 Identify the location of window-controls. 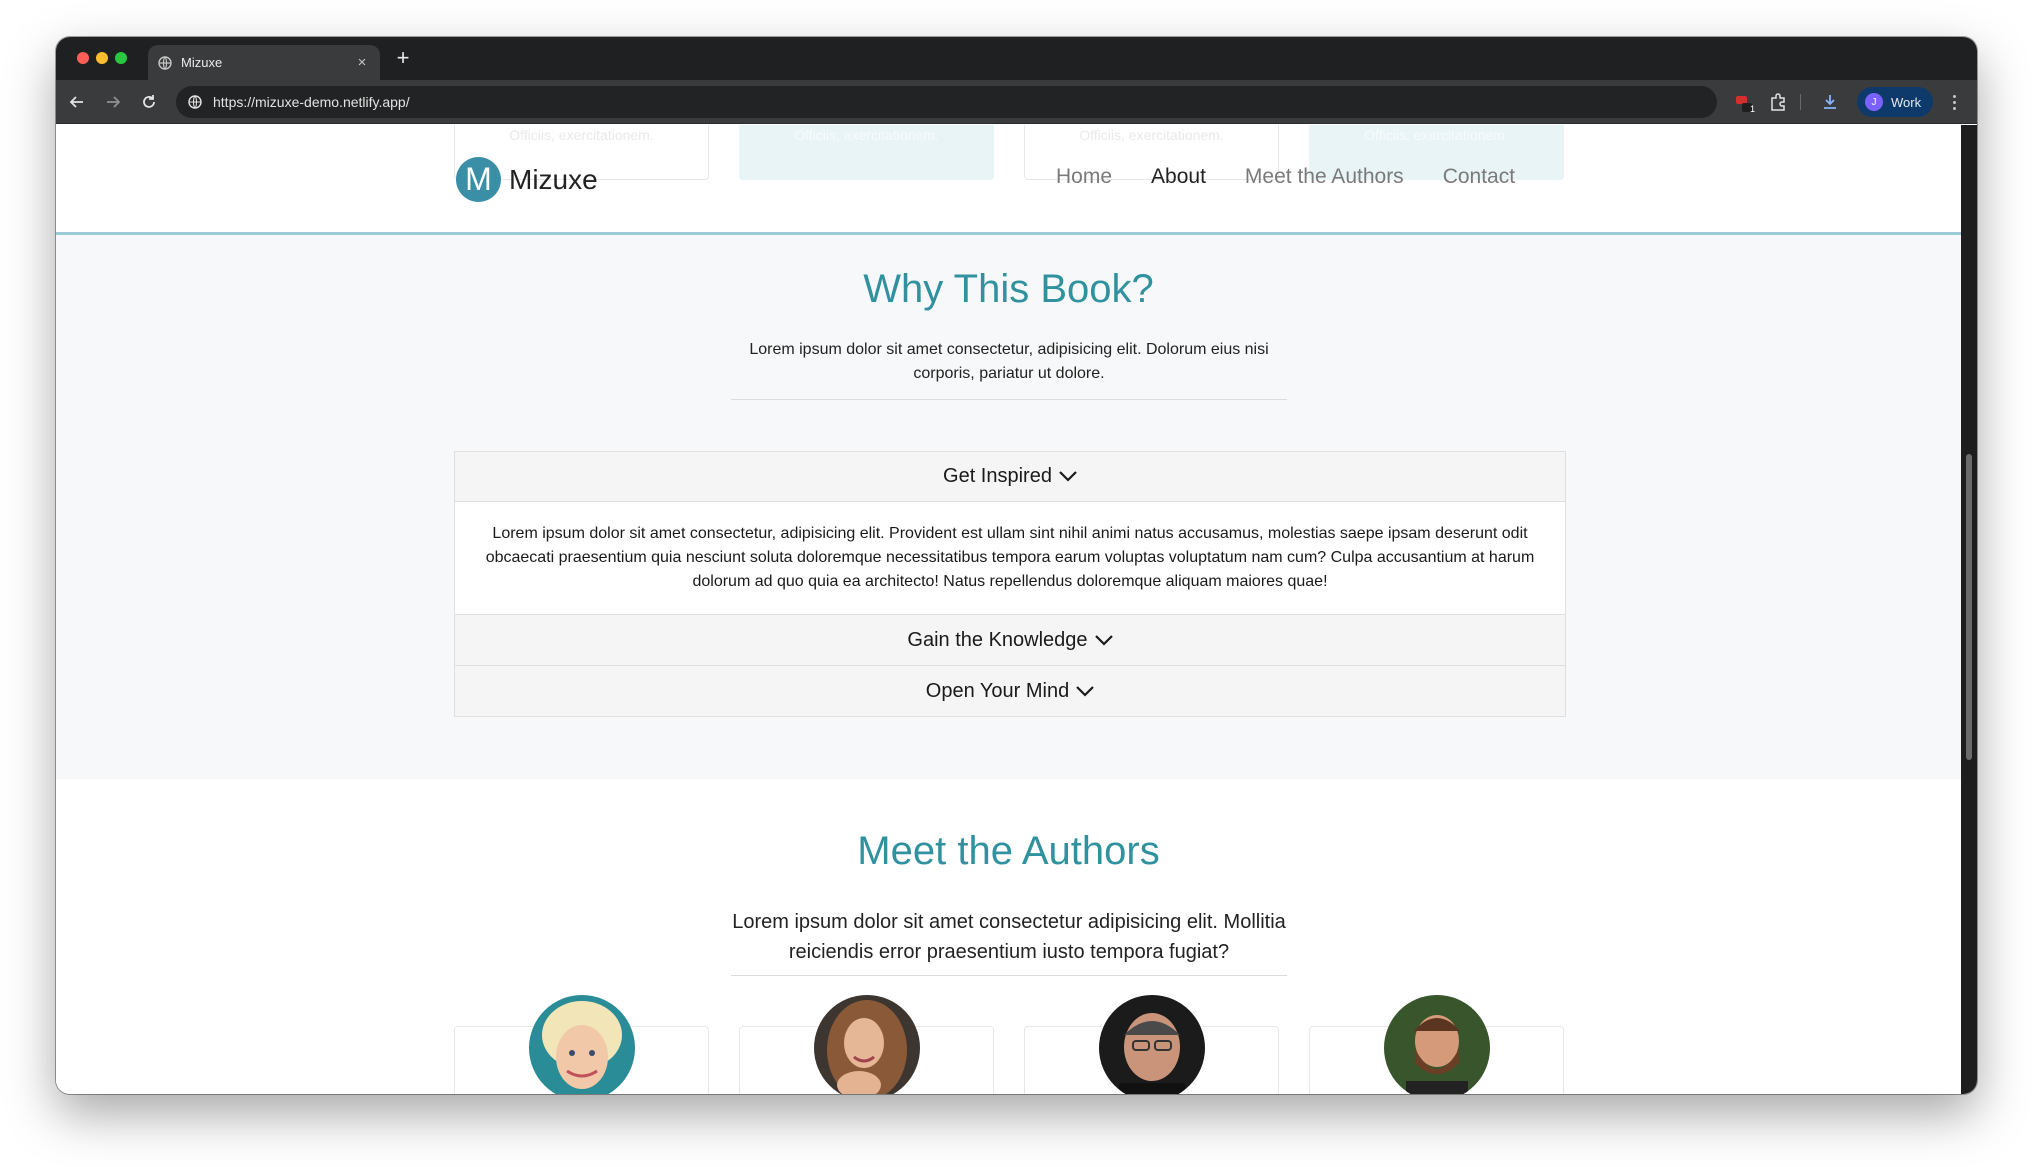
(102, 58).